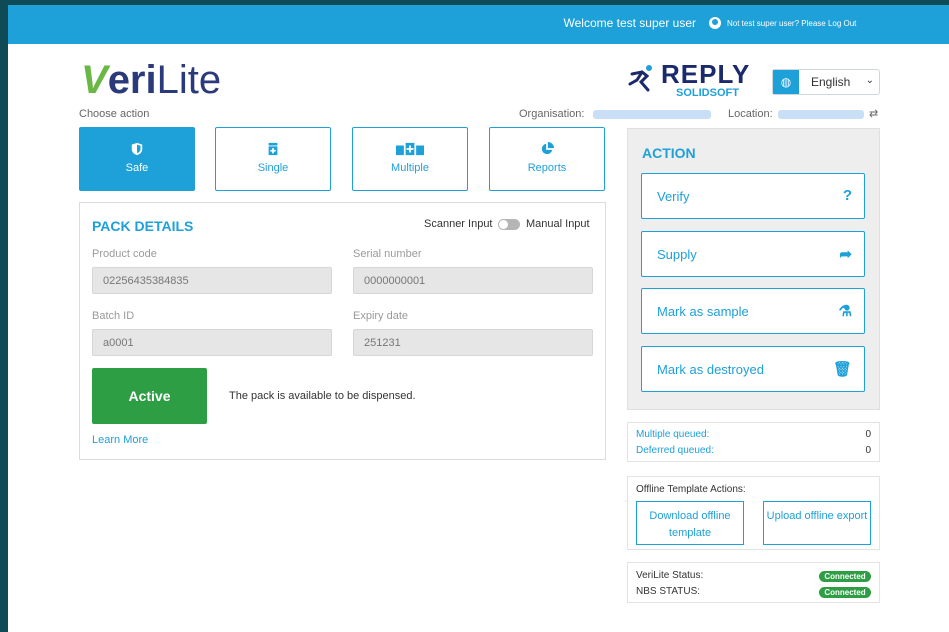 This screenshot has height=632, width=949. I want to click on tile-single-label: Single, so click(273, 168).